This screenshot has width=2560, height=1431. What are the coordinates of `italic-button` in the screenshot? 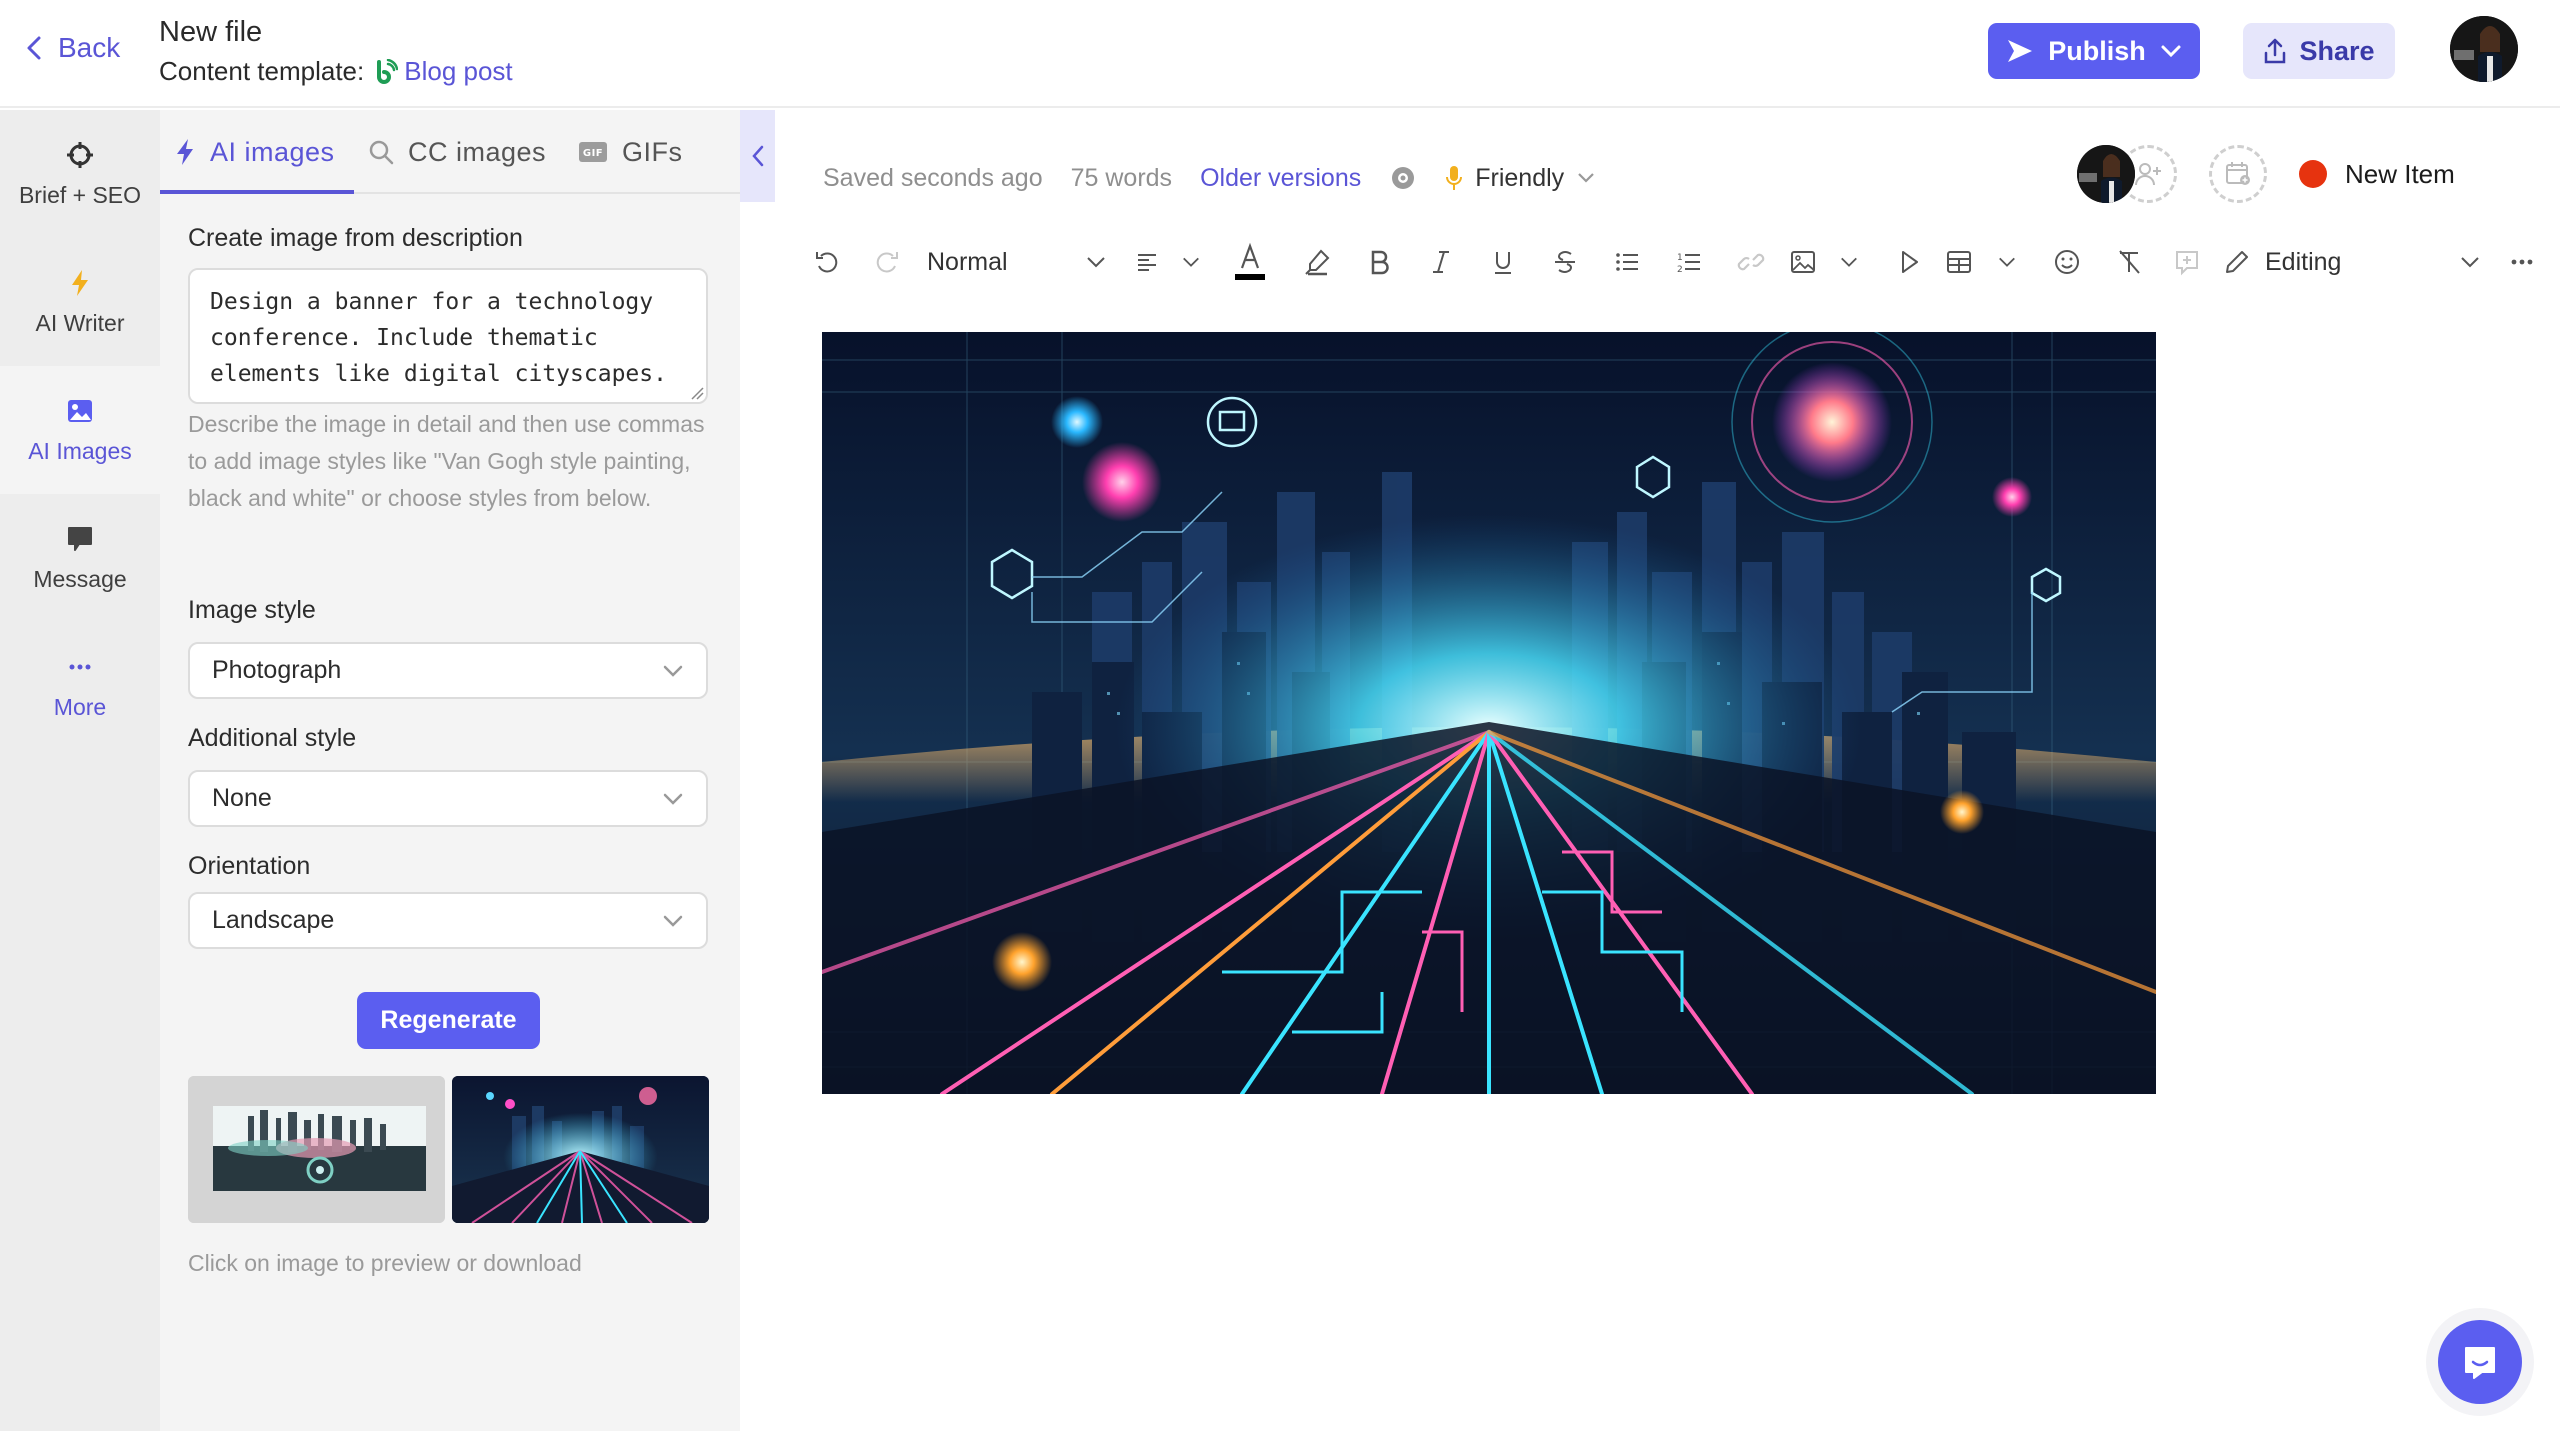 It's located at (1441, 262).